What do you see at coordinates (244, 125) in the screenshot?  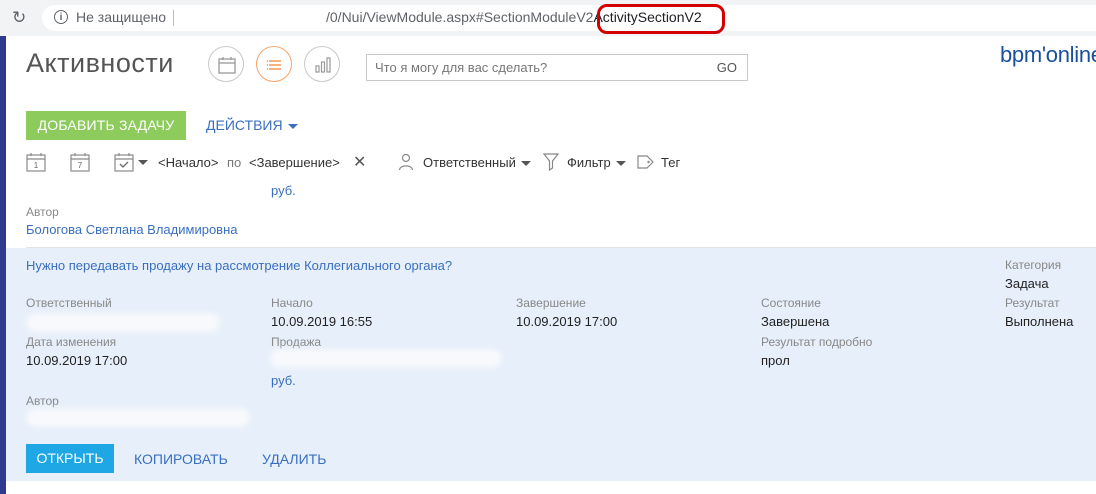 I see `actions-label: ДЕЙСТВИЯ` at bounding box center [244, 125].